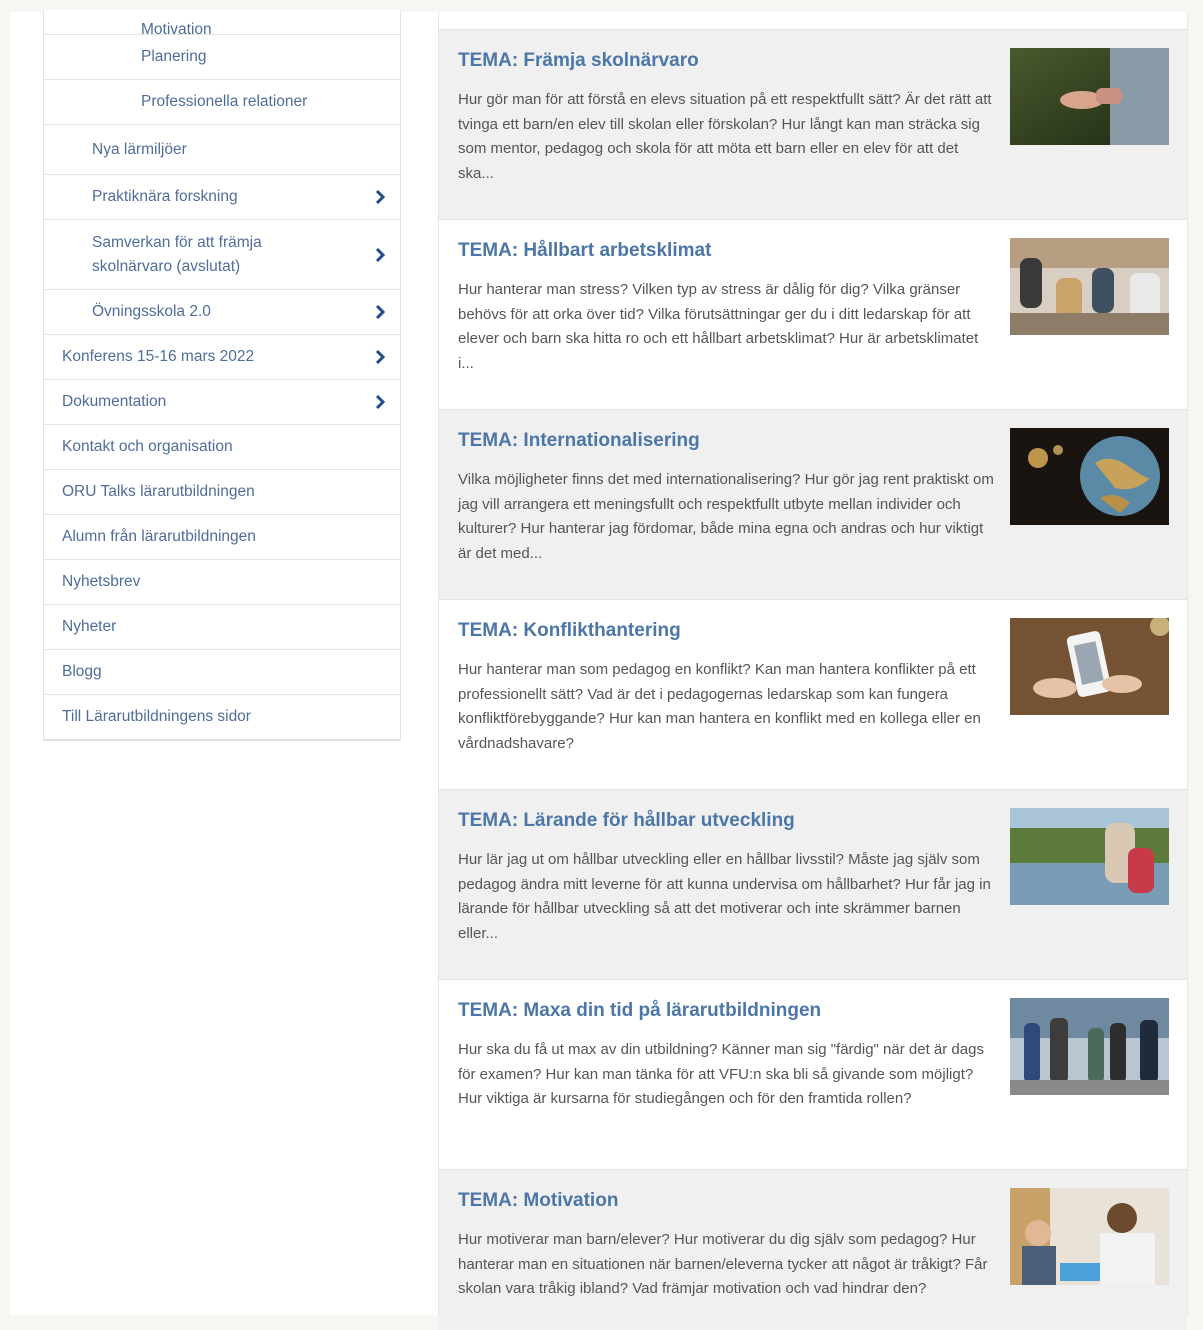 The image size is (1203, 1330). What do you see at coordinates (728, 631) in the screenshot?
I see `card-title-link: TEMA: Konflikthantering` at bounding box center [728, 631].